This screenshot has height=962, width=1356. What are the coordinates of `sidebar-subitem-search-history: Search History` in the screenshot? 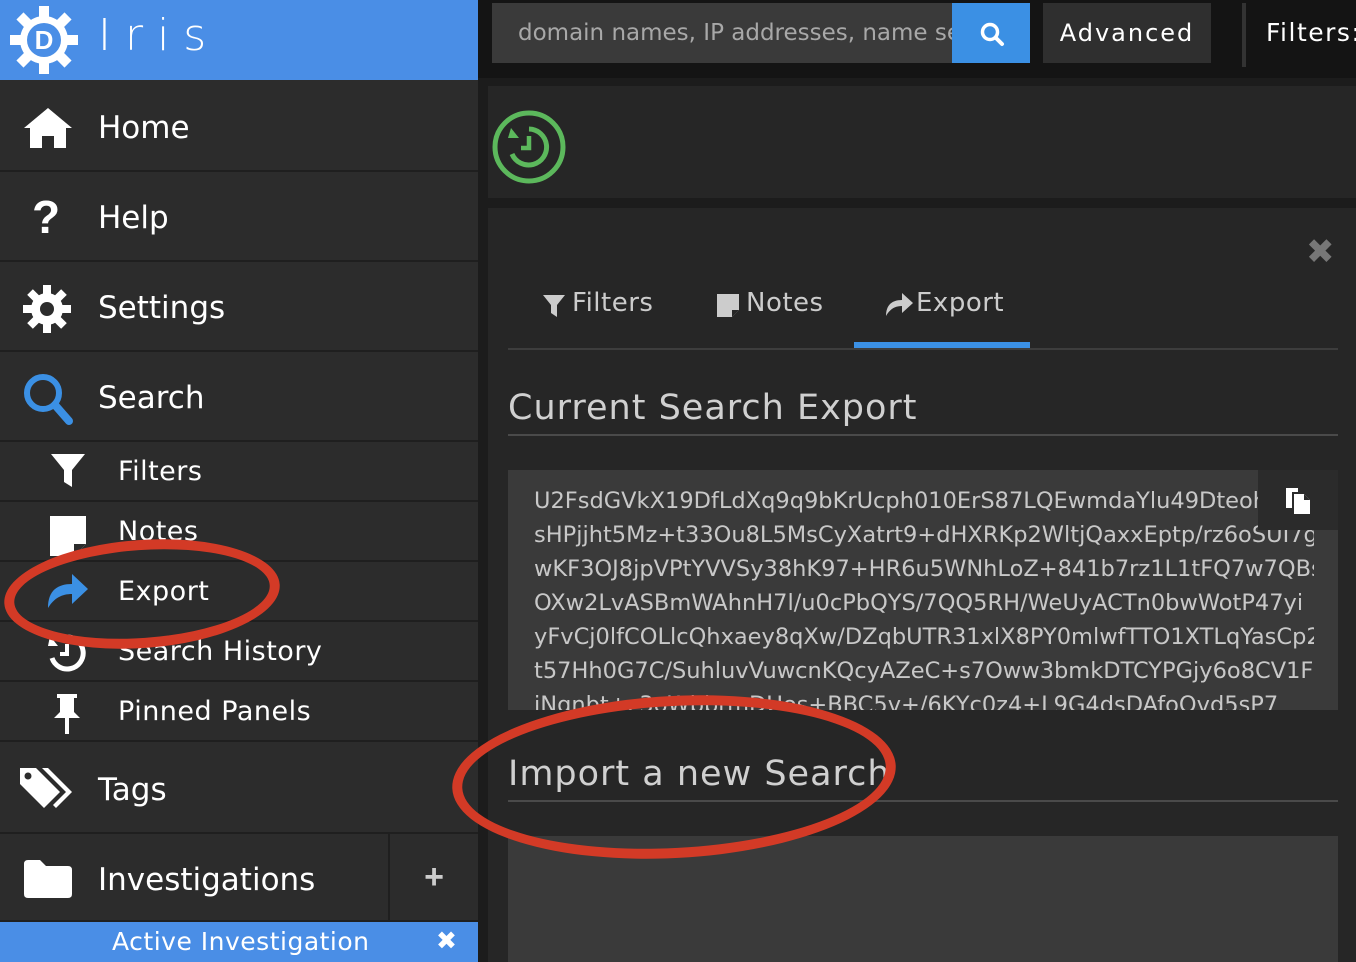 It's located at (239, 652).